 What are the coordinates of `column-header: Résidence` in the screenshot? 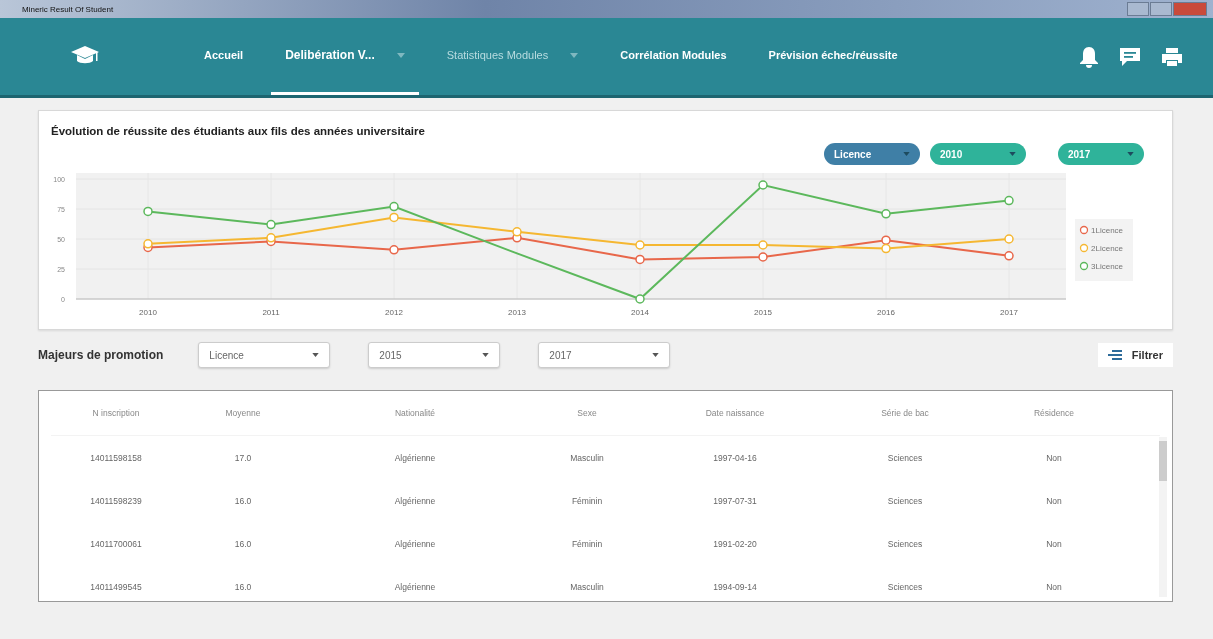 It's located at (1054, 413).